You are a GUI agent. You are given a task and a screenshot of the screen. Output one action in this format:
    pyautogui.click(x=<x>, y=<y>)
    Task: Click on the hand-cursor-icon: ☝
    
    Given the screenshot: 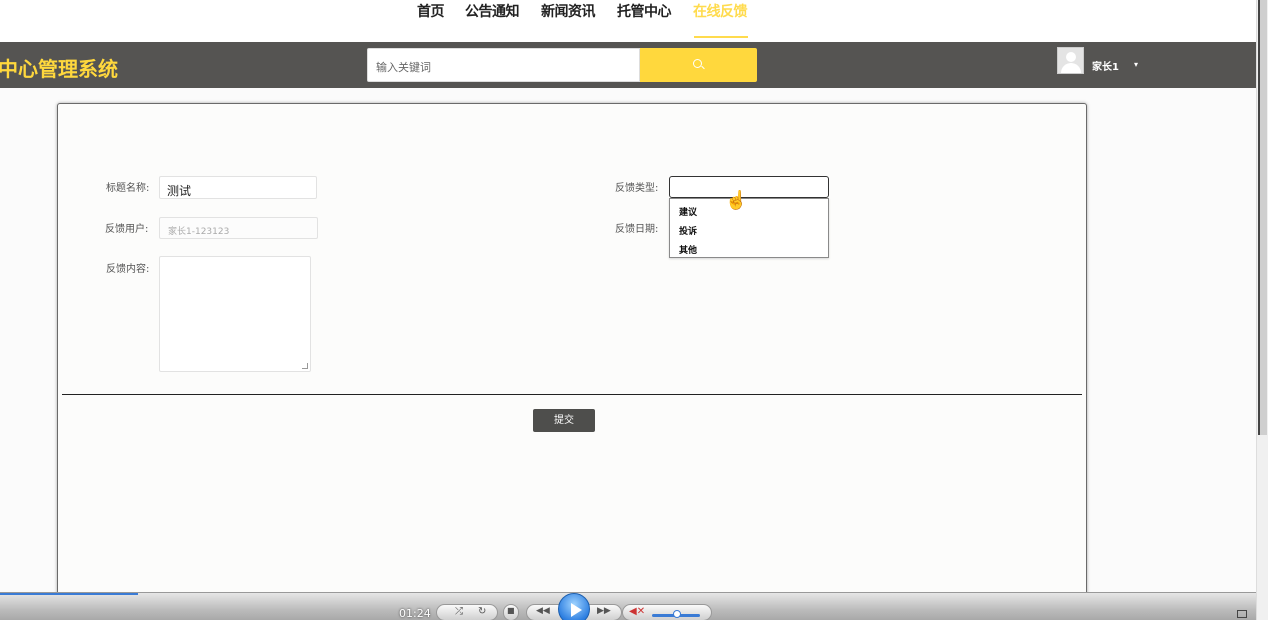 What is the action you would take?
    pyautogui.click(x=736, y=200)
    